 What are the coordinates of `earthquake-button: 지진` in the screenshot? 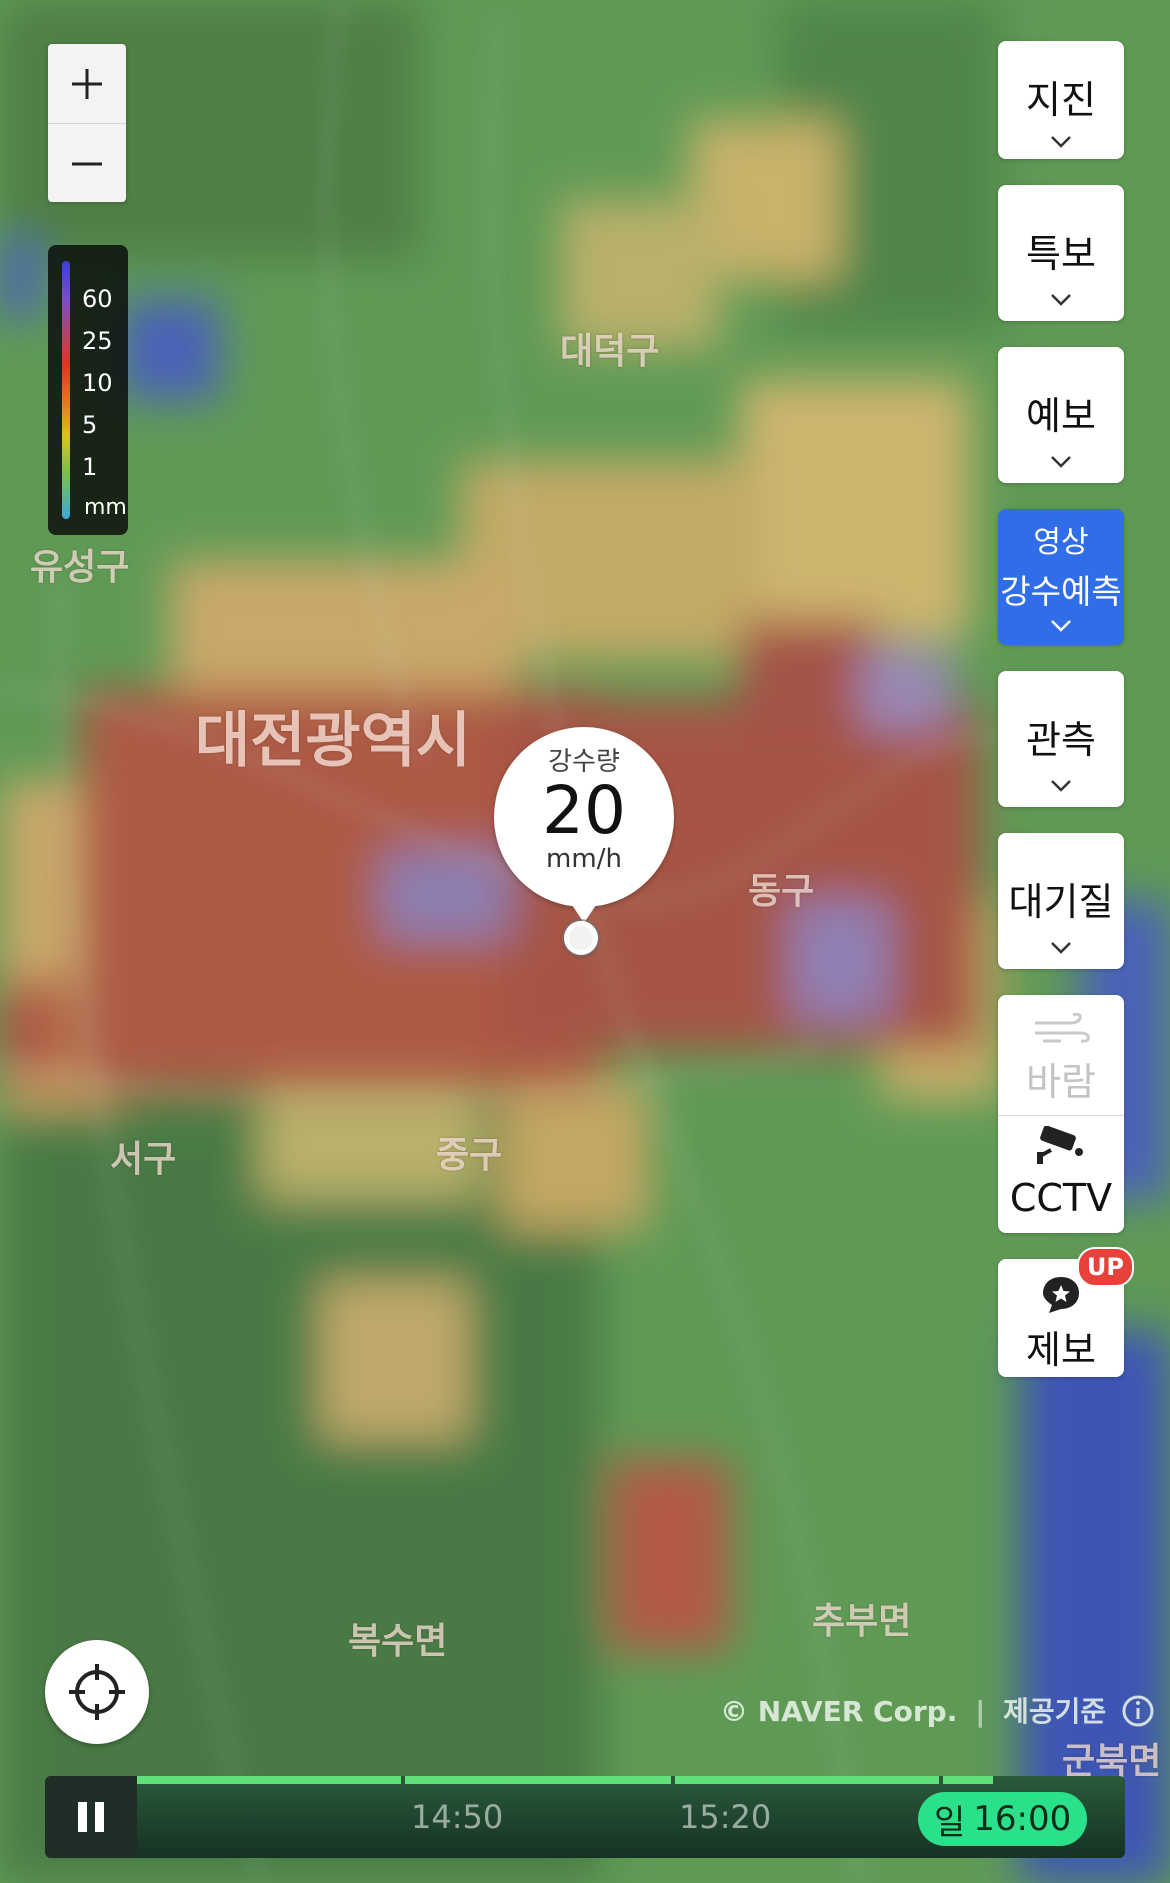 It's located at (1061, 100).